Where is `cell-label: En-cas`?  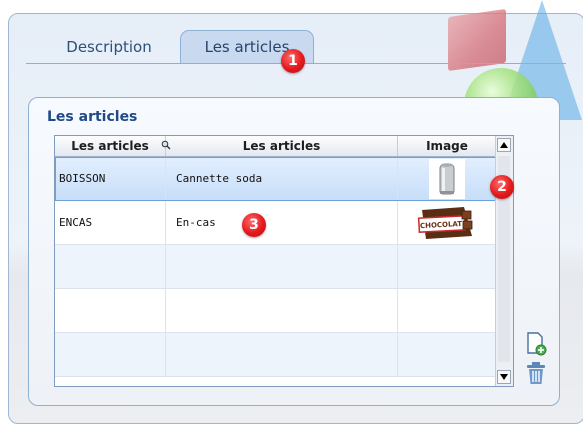
cell-label: En-cas is located at coordinates (282, 222).